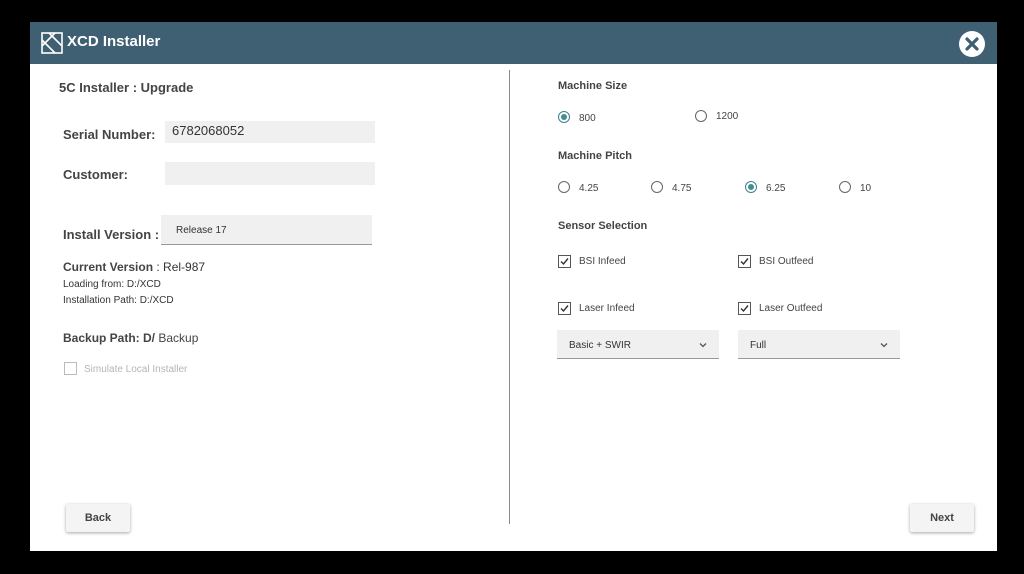  I want to click on pane-divider, so click(509, 297).